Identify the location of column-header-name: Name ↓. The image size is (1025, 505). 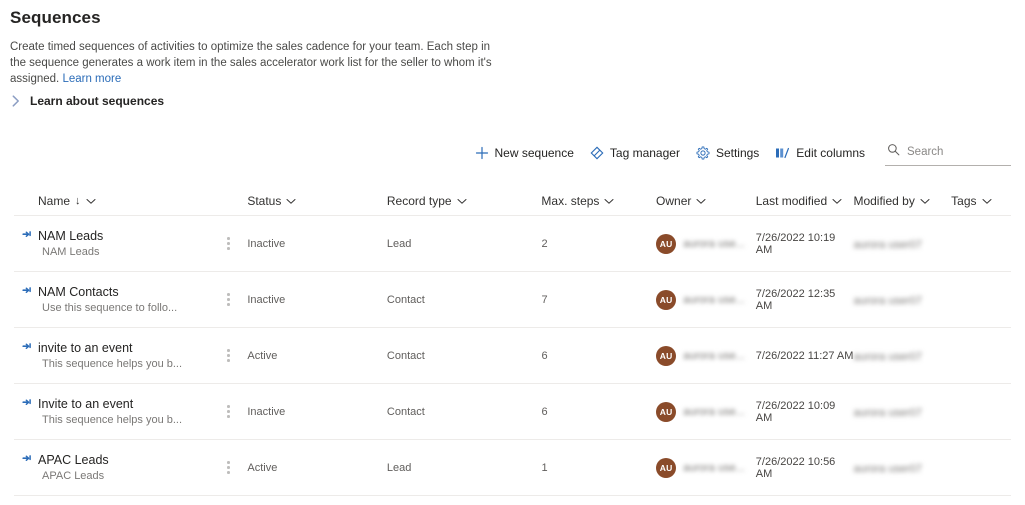
(111, 201).